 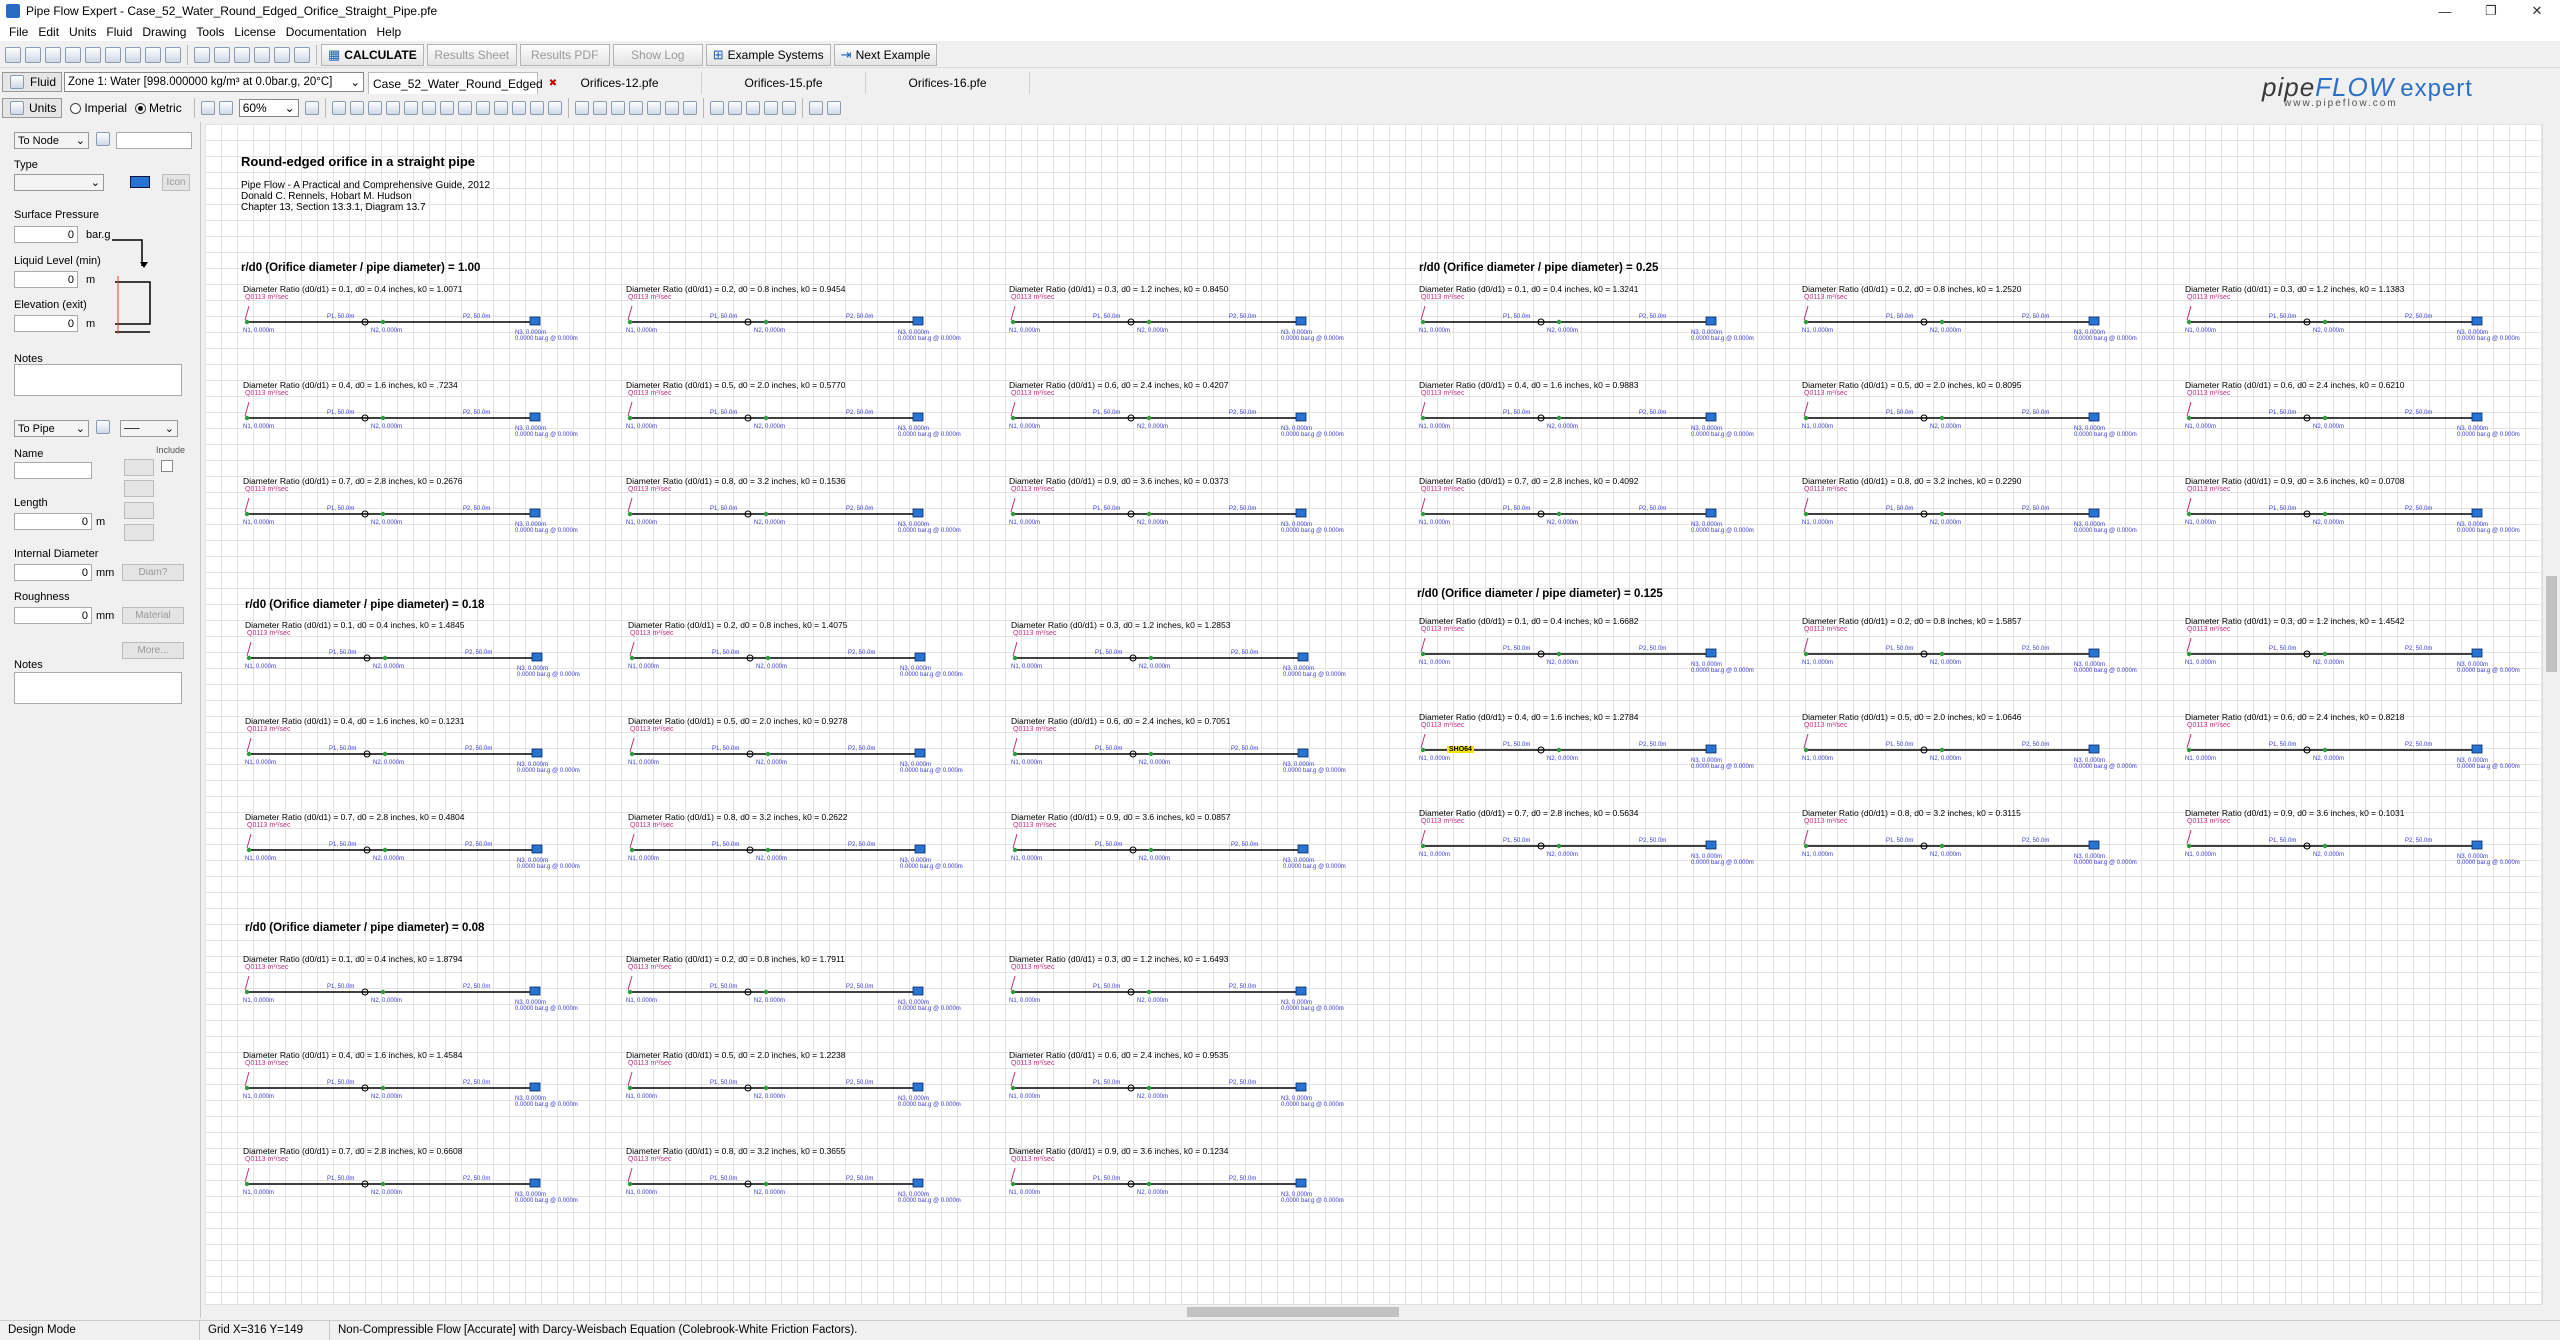 What do you see at coordinates (326, 32) in the screenshot?
I see `menu-documentation: Documentation` at bounding box center [326, 32].